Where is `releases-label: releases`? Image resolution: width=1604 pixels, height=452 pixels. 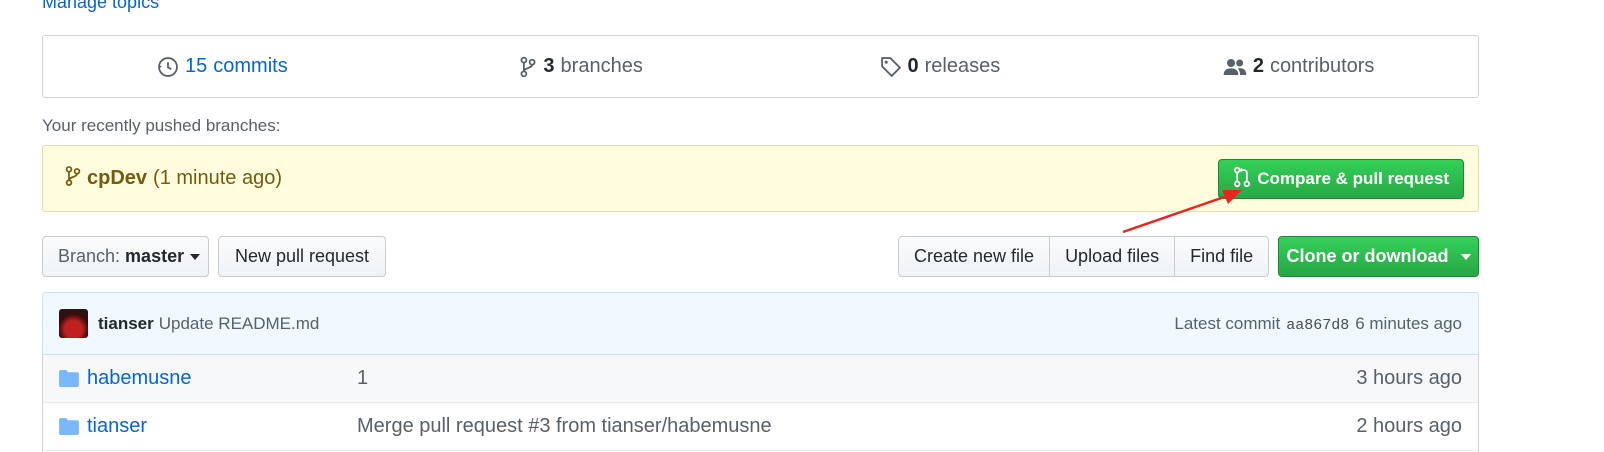
releases-label: releases is located at coordinates (962, 66).